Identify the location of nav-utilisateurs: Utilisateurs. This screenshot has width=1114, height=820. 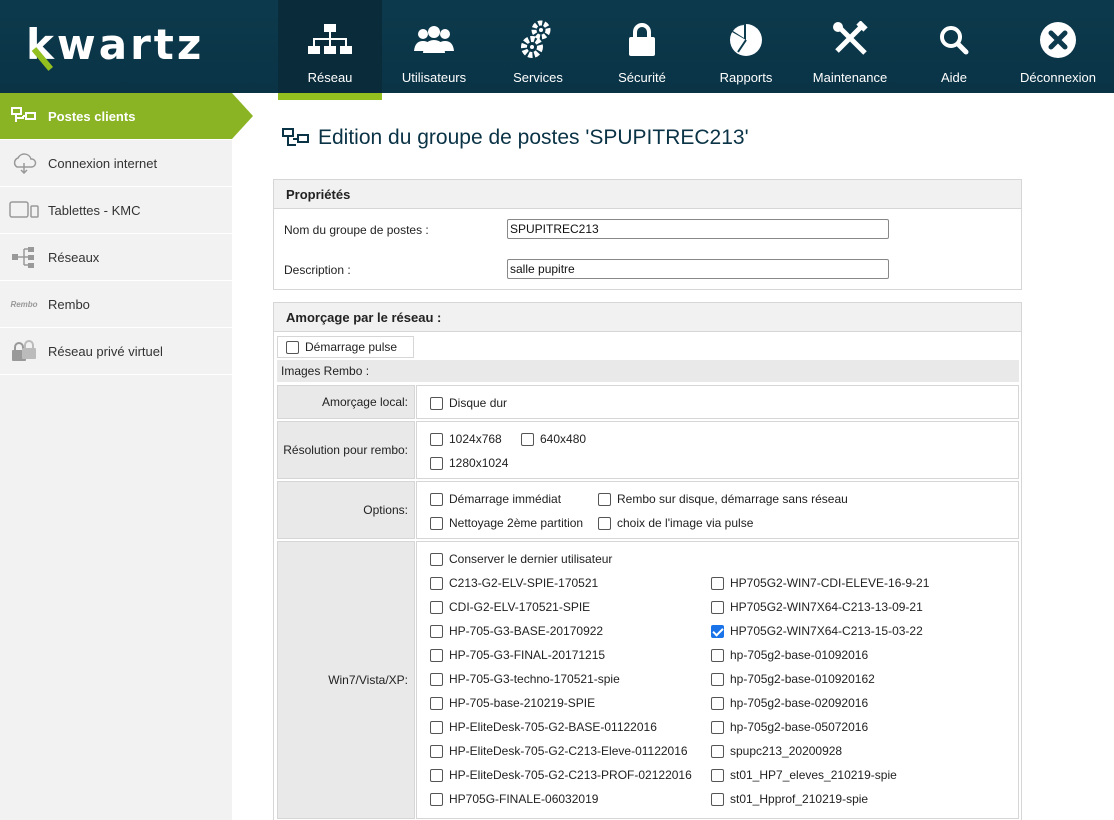
(434, 46).